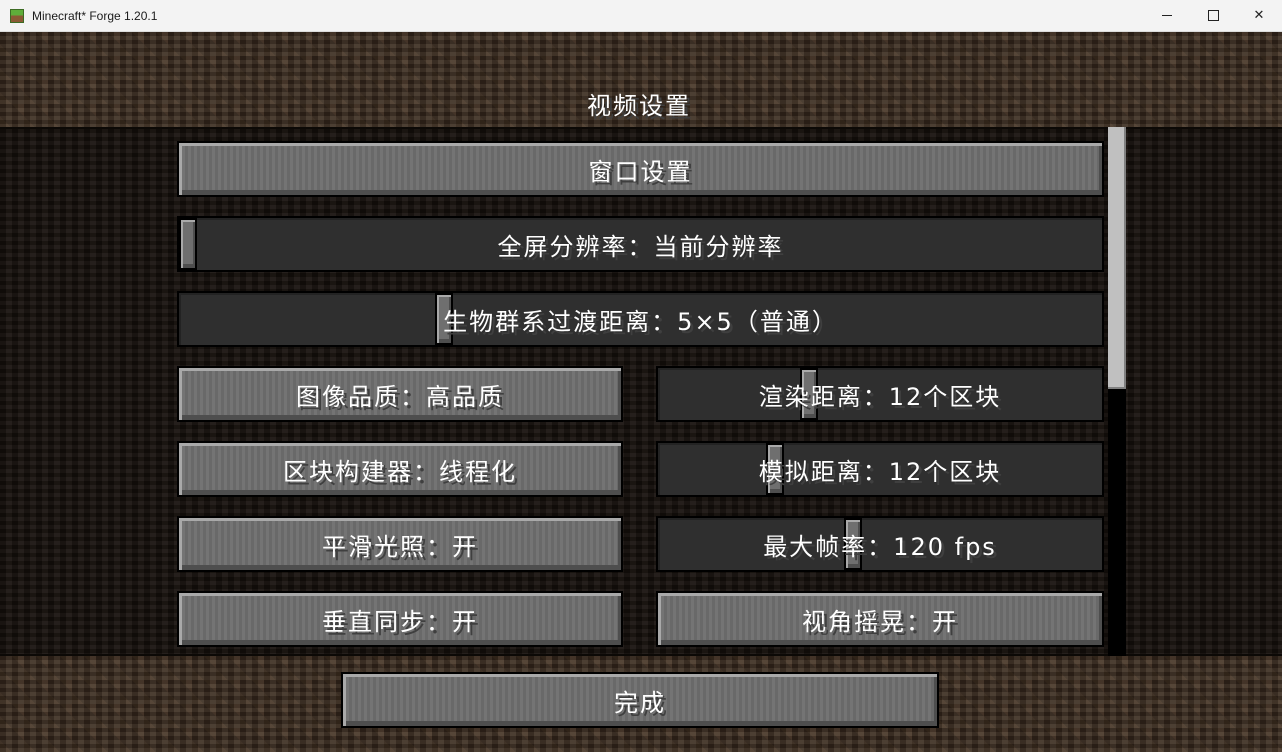 This screenshot has width=1282, height=752. I want to click on smooth-lighting-label: 平滑光照：开, so click(400, 546).